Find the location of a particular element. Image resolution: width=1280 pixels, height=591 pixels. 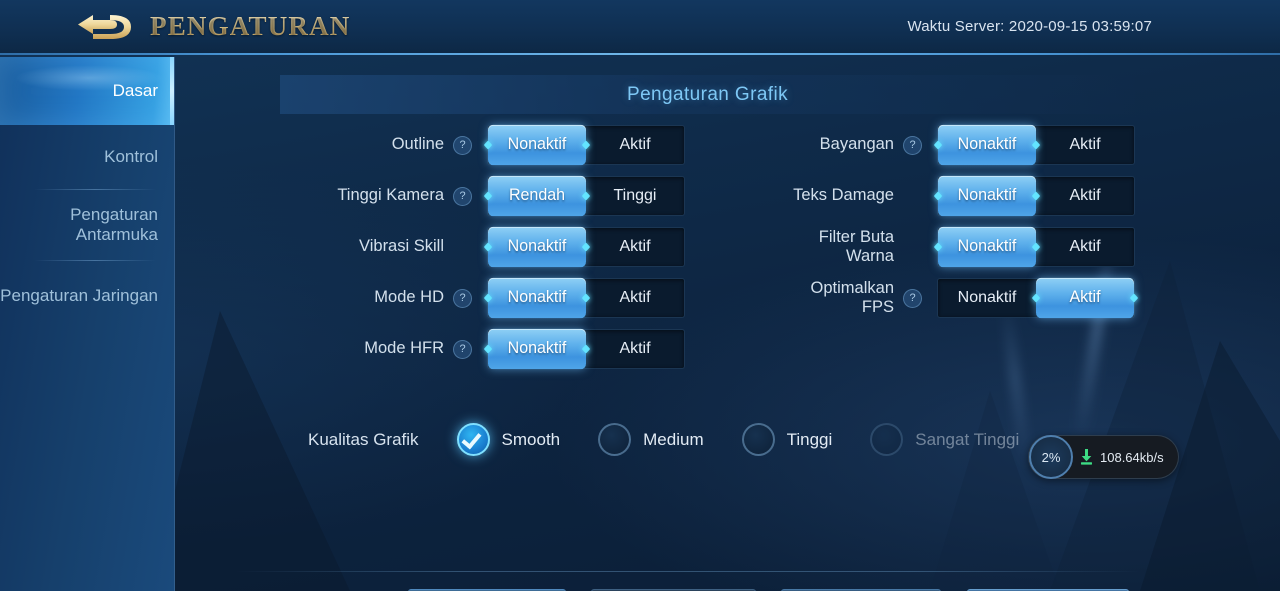

toggle-filter-buta-warna: Nonaktif Aktif is located at coordinates (1036, 247).